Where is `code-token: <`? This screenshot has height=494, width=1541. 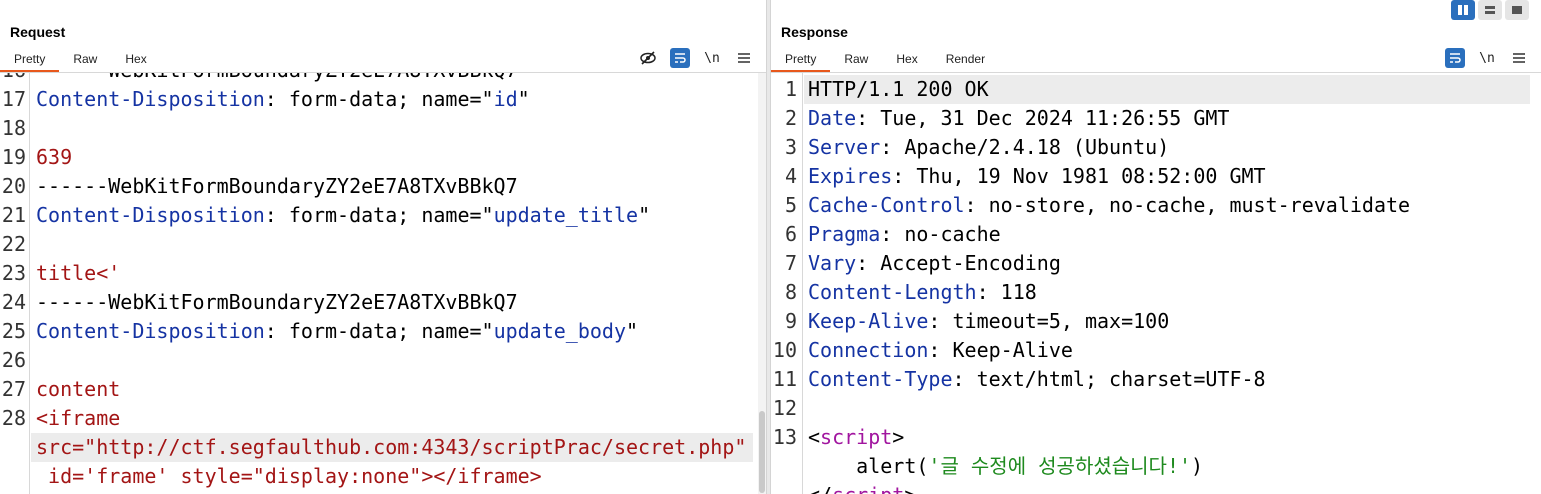
code-token: < is located at coordinates (814, 437).